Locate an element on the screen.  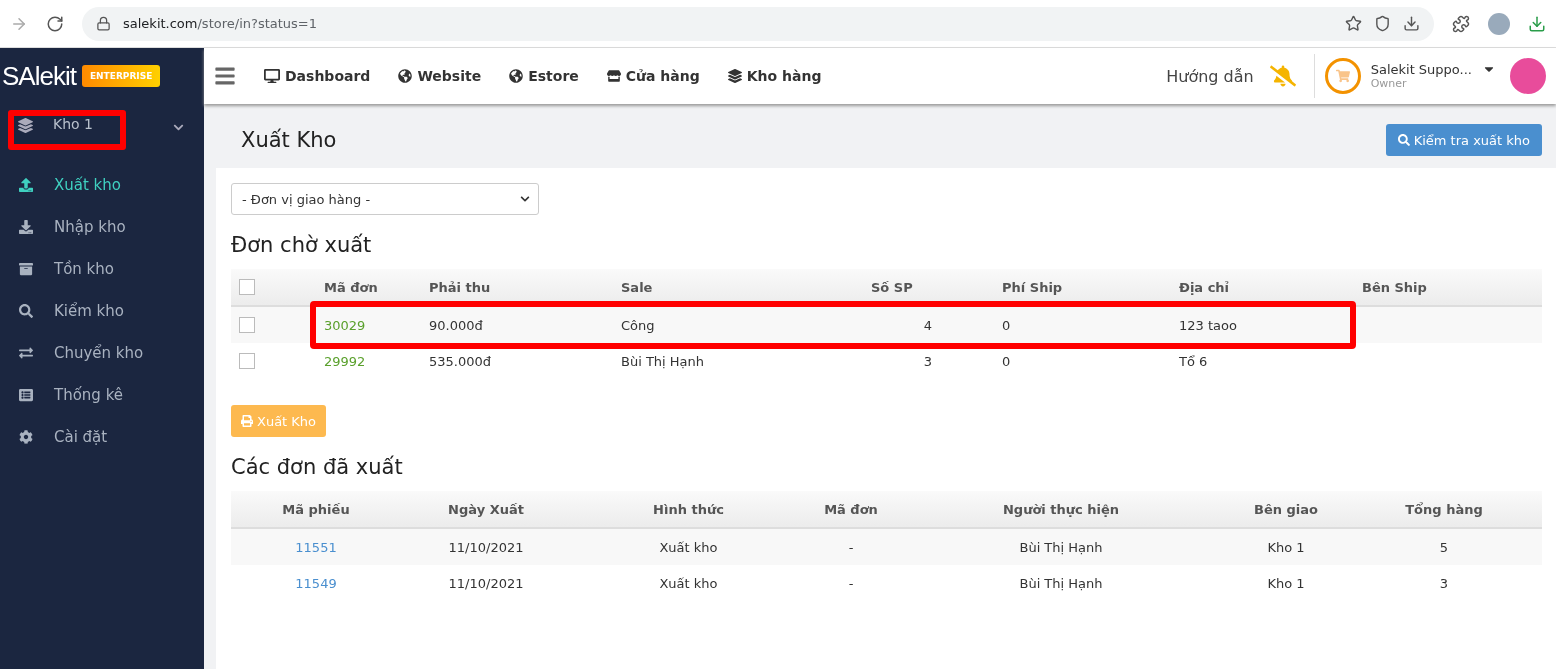
printer-icon is located at coordinates (247, 421).